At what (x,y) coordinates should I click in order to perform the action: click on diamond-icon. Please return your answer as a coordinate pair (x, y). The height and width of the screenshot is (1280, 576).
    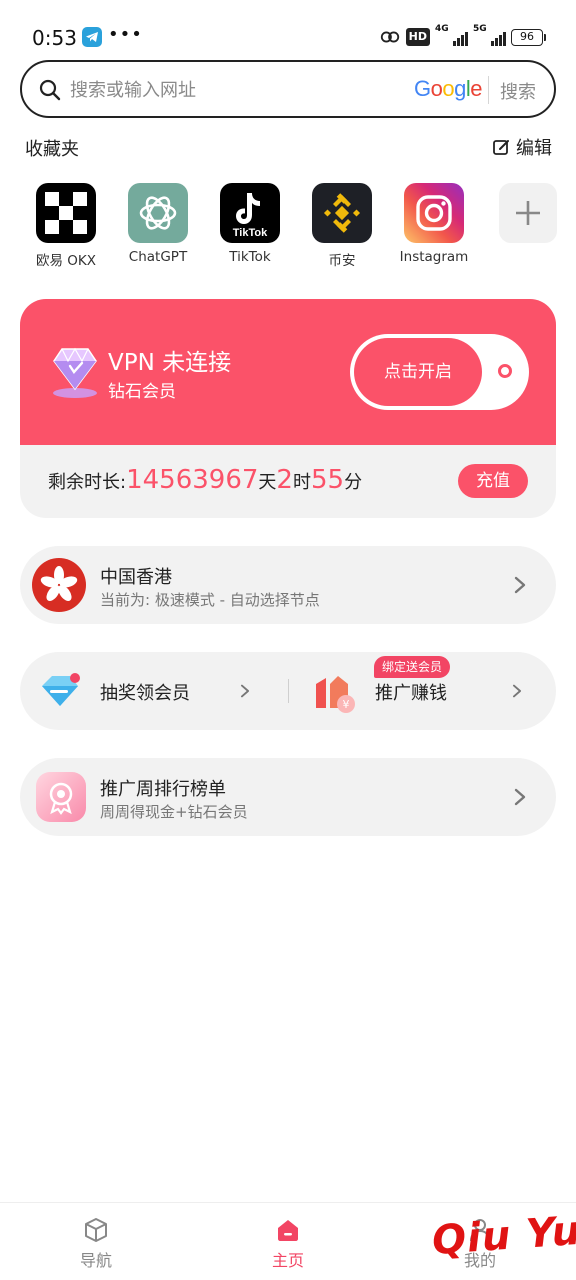
    Looking at the image, I should click on (75, 372).